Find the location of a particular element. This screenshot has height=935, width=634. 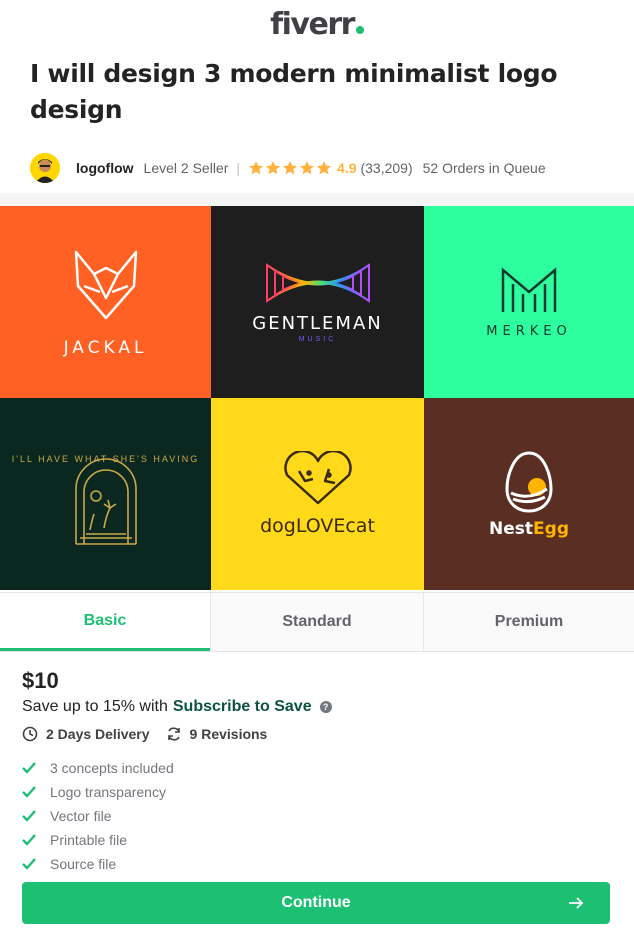

clock-icon is located at coordinates (30, 734).